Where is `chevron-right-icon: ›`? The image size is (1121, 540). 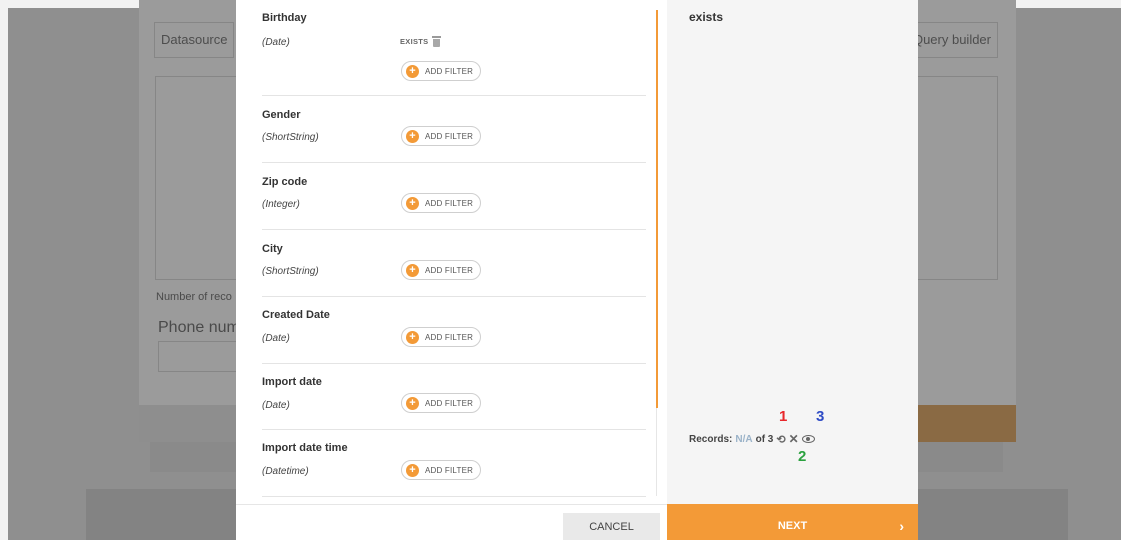
chevron-right-icon: › is located at coordinates (901, 526).